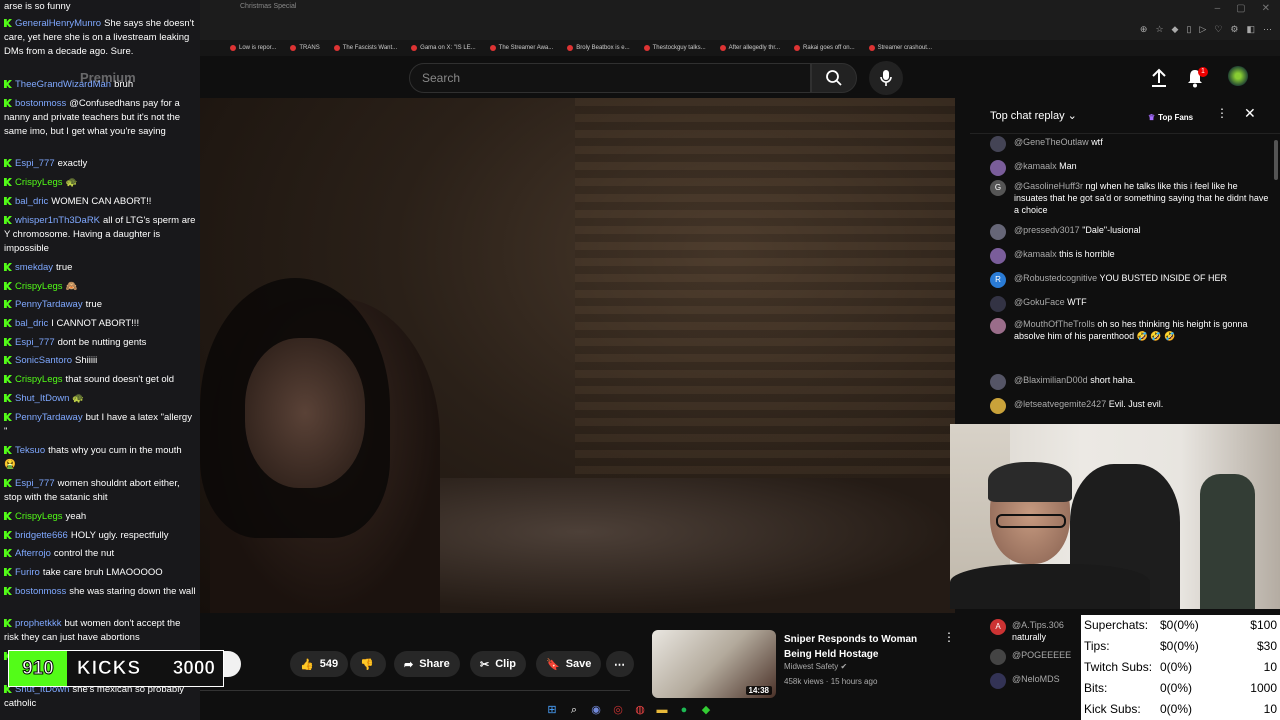 The width and height of the screenshot is (1280, 720). What do you see at coordinates (1036, 679) in the screenshot?
I see `chat-username: @NeloMDS` at bounding box center [1036, 679].